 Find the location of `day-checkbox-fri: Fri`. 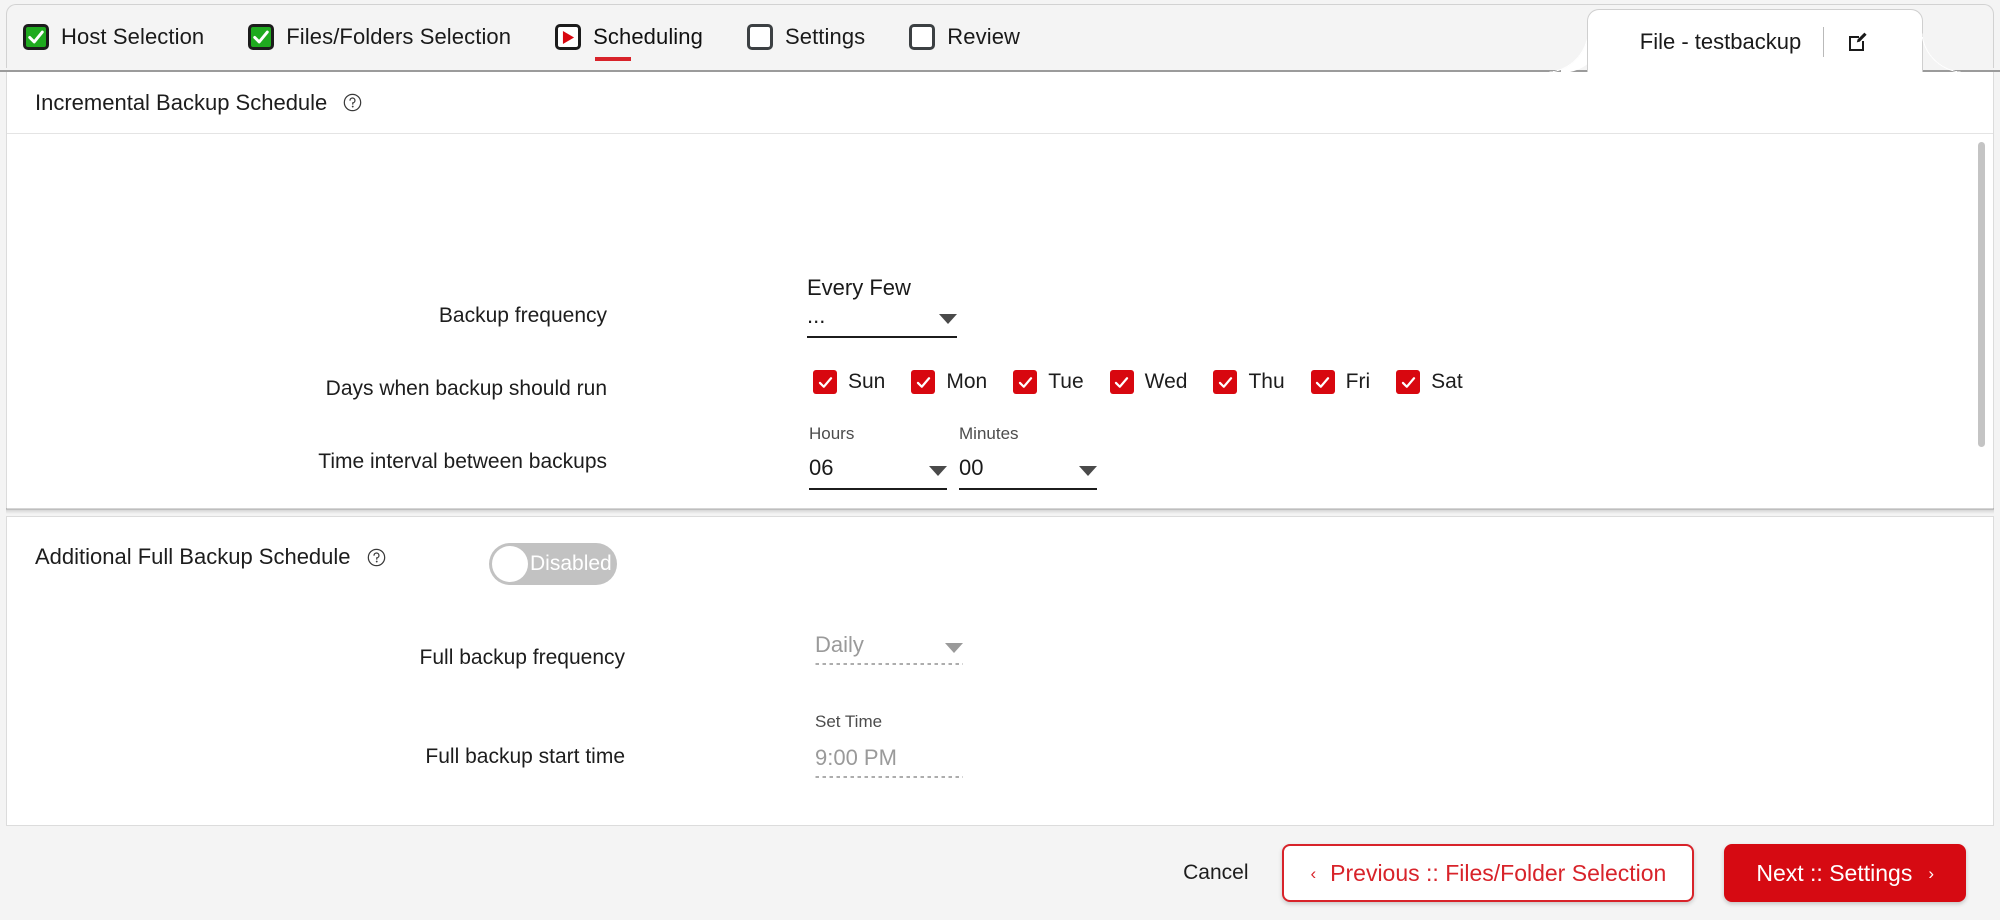

day-checkbox-fri: Fri is located at coordinates (1340, 382).